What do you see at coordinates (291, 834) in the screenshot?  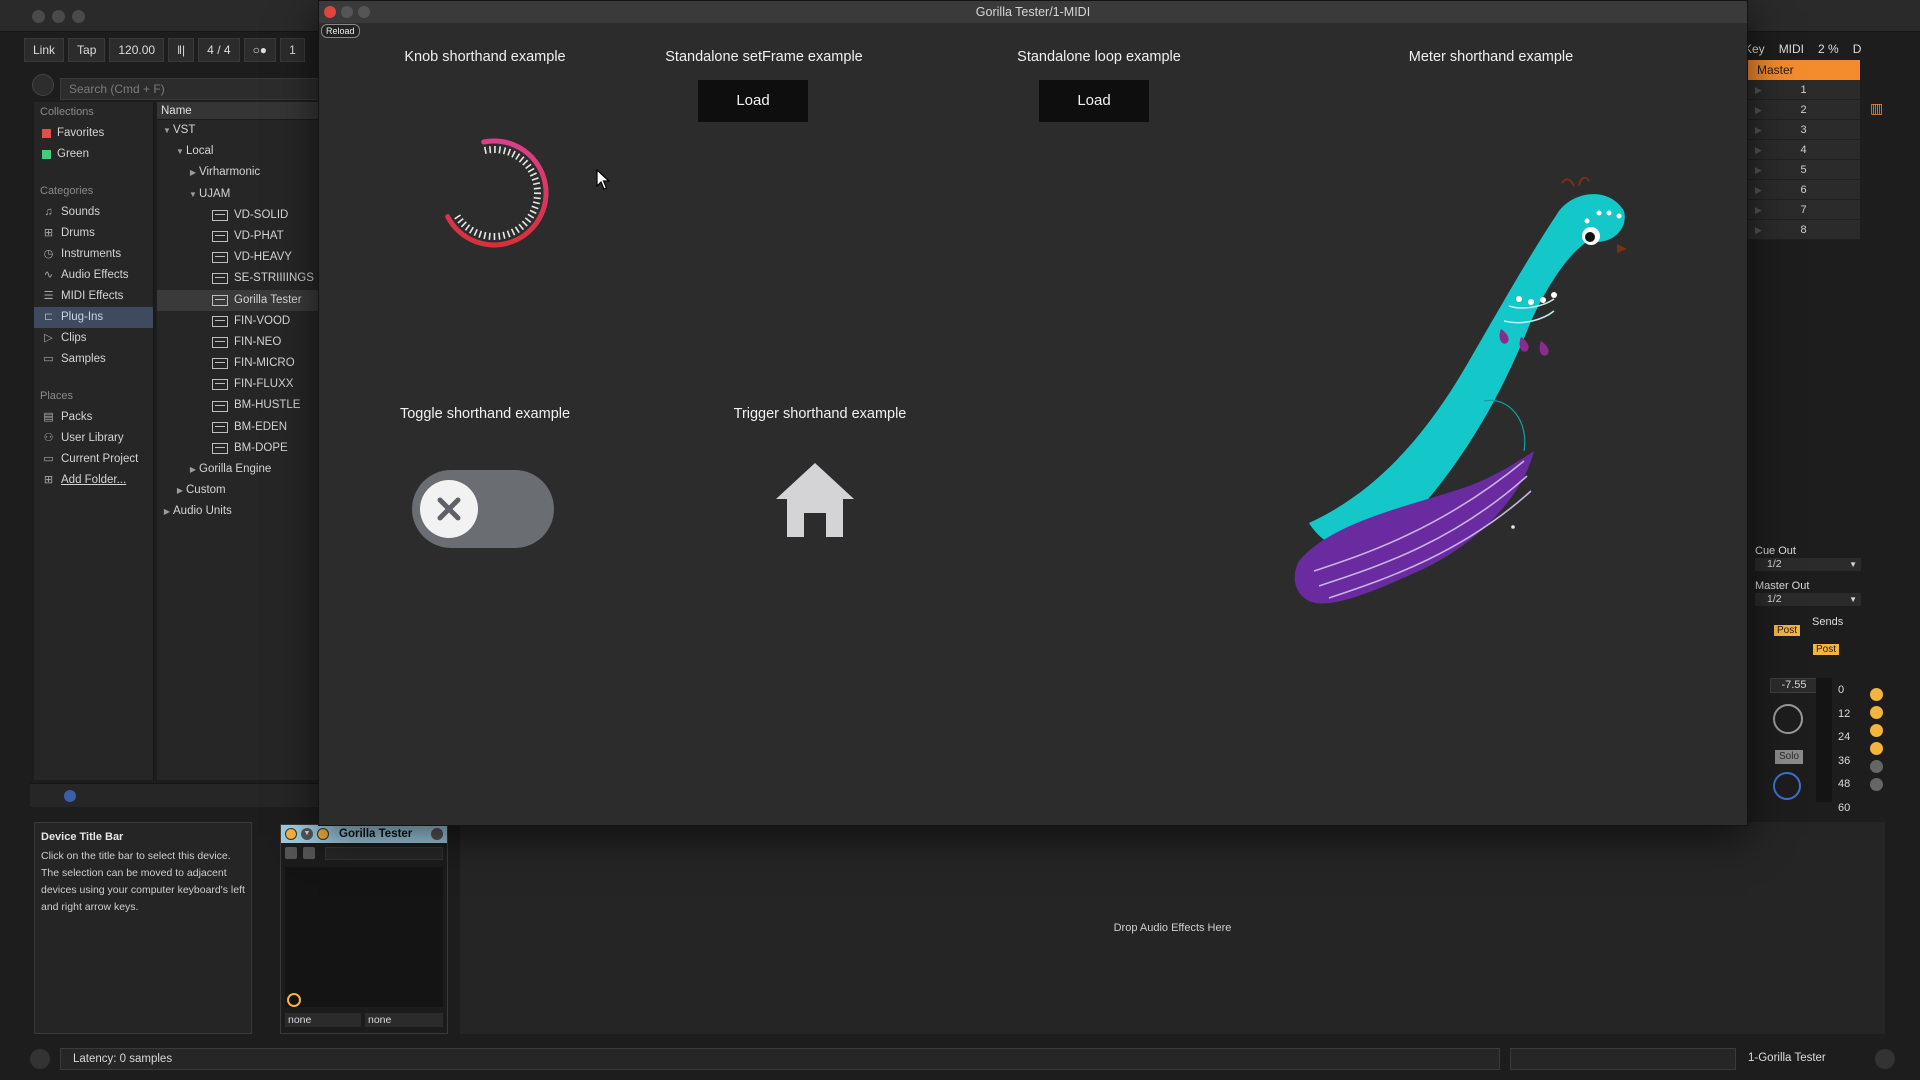 I see `device-activator-icon` at bounding box center [291, 834].